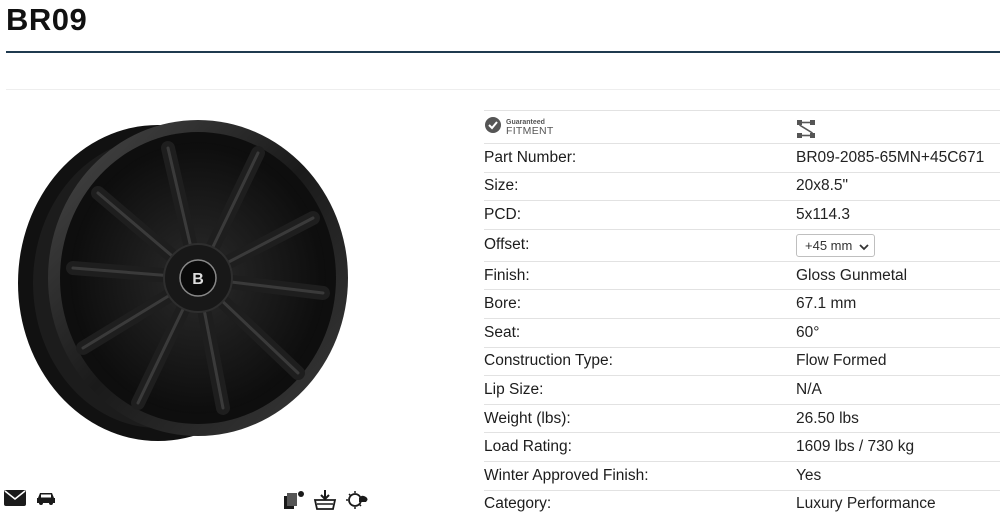 This screenshot has height=526, width=1000. I want to click on spec-value: BR09-2085-65MN+45C671, so click(890, 157).